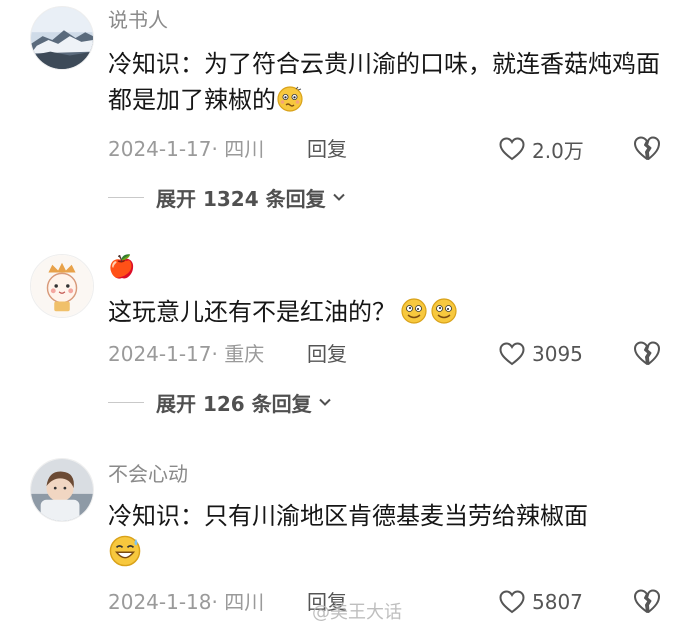  Describe the element at coordinates (558, 150) in the screenshot. I see `like-count: 2.0万` at that location.